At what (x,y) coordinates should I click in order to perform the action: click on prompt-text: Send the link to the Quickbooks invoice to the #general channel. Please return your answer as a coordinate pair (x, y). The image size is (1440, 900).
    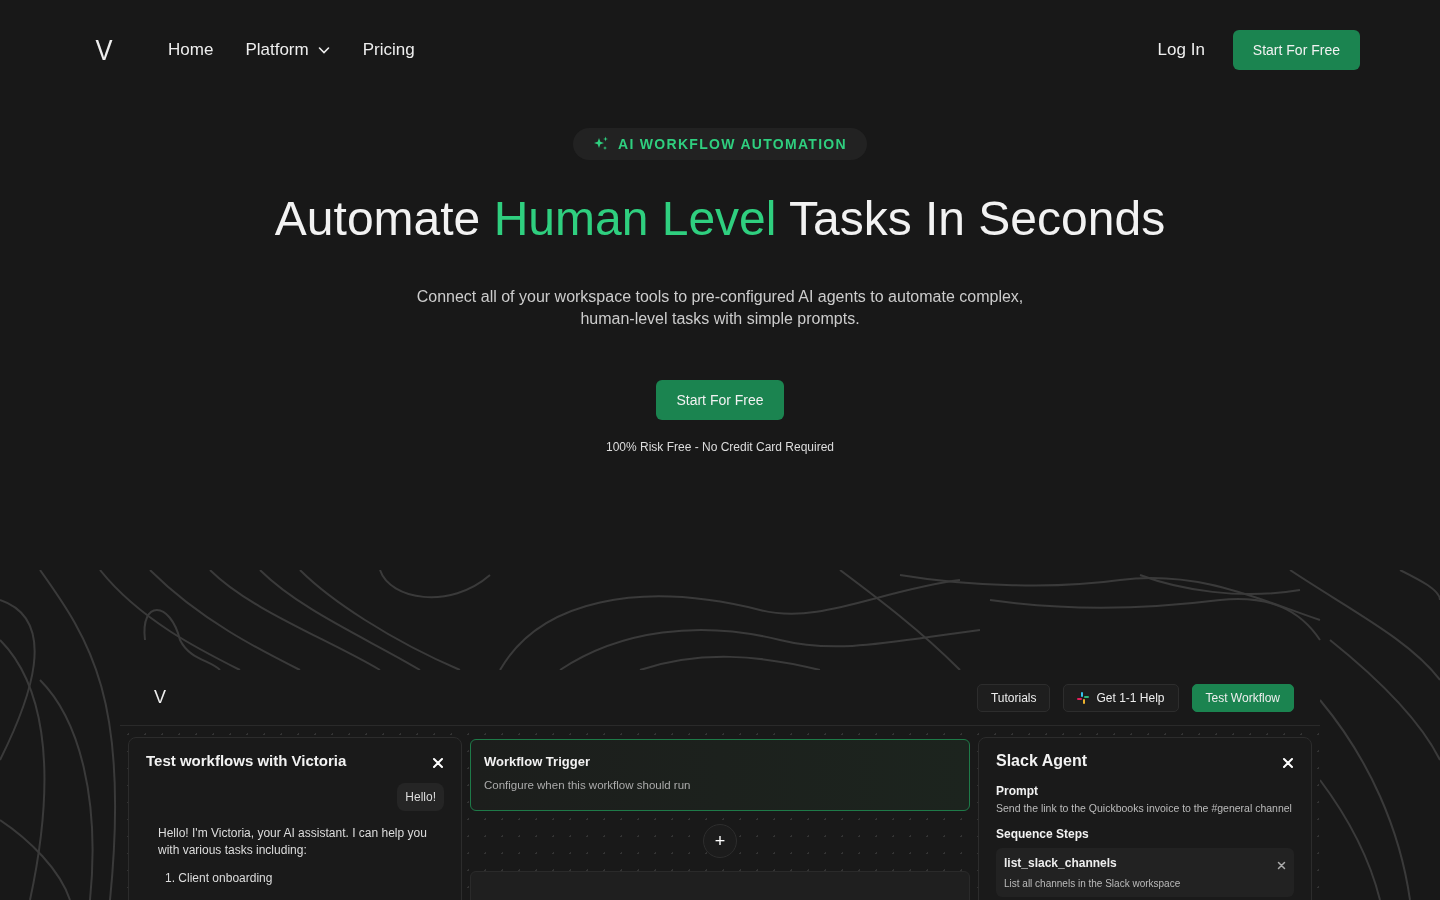
    Looking at the image, I should click on (1144, 808).